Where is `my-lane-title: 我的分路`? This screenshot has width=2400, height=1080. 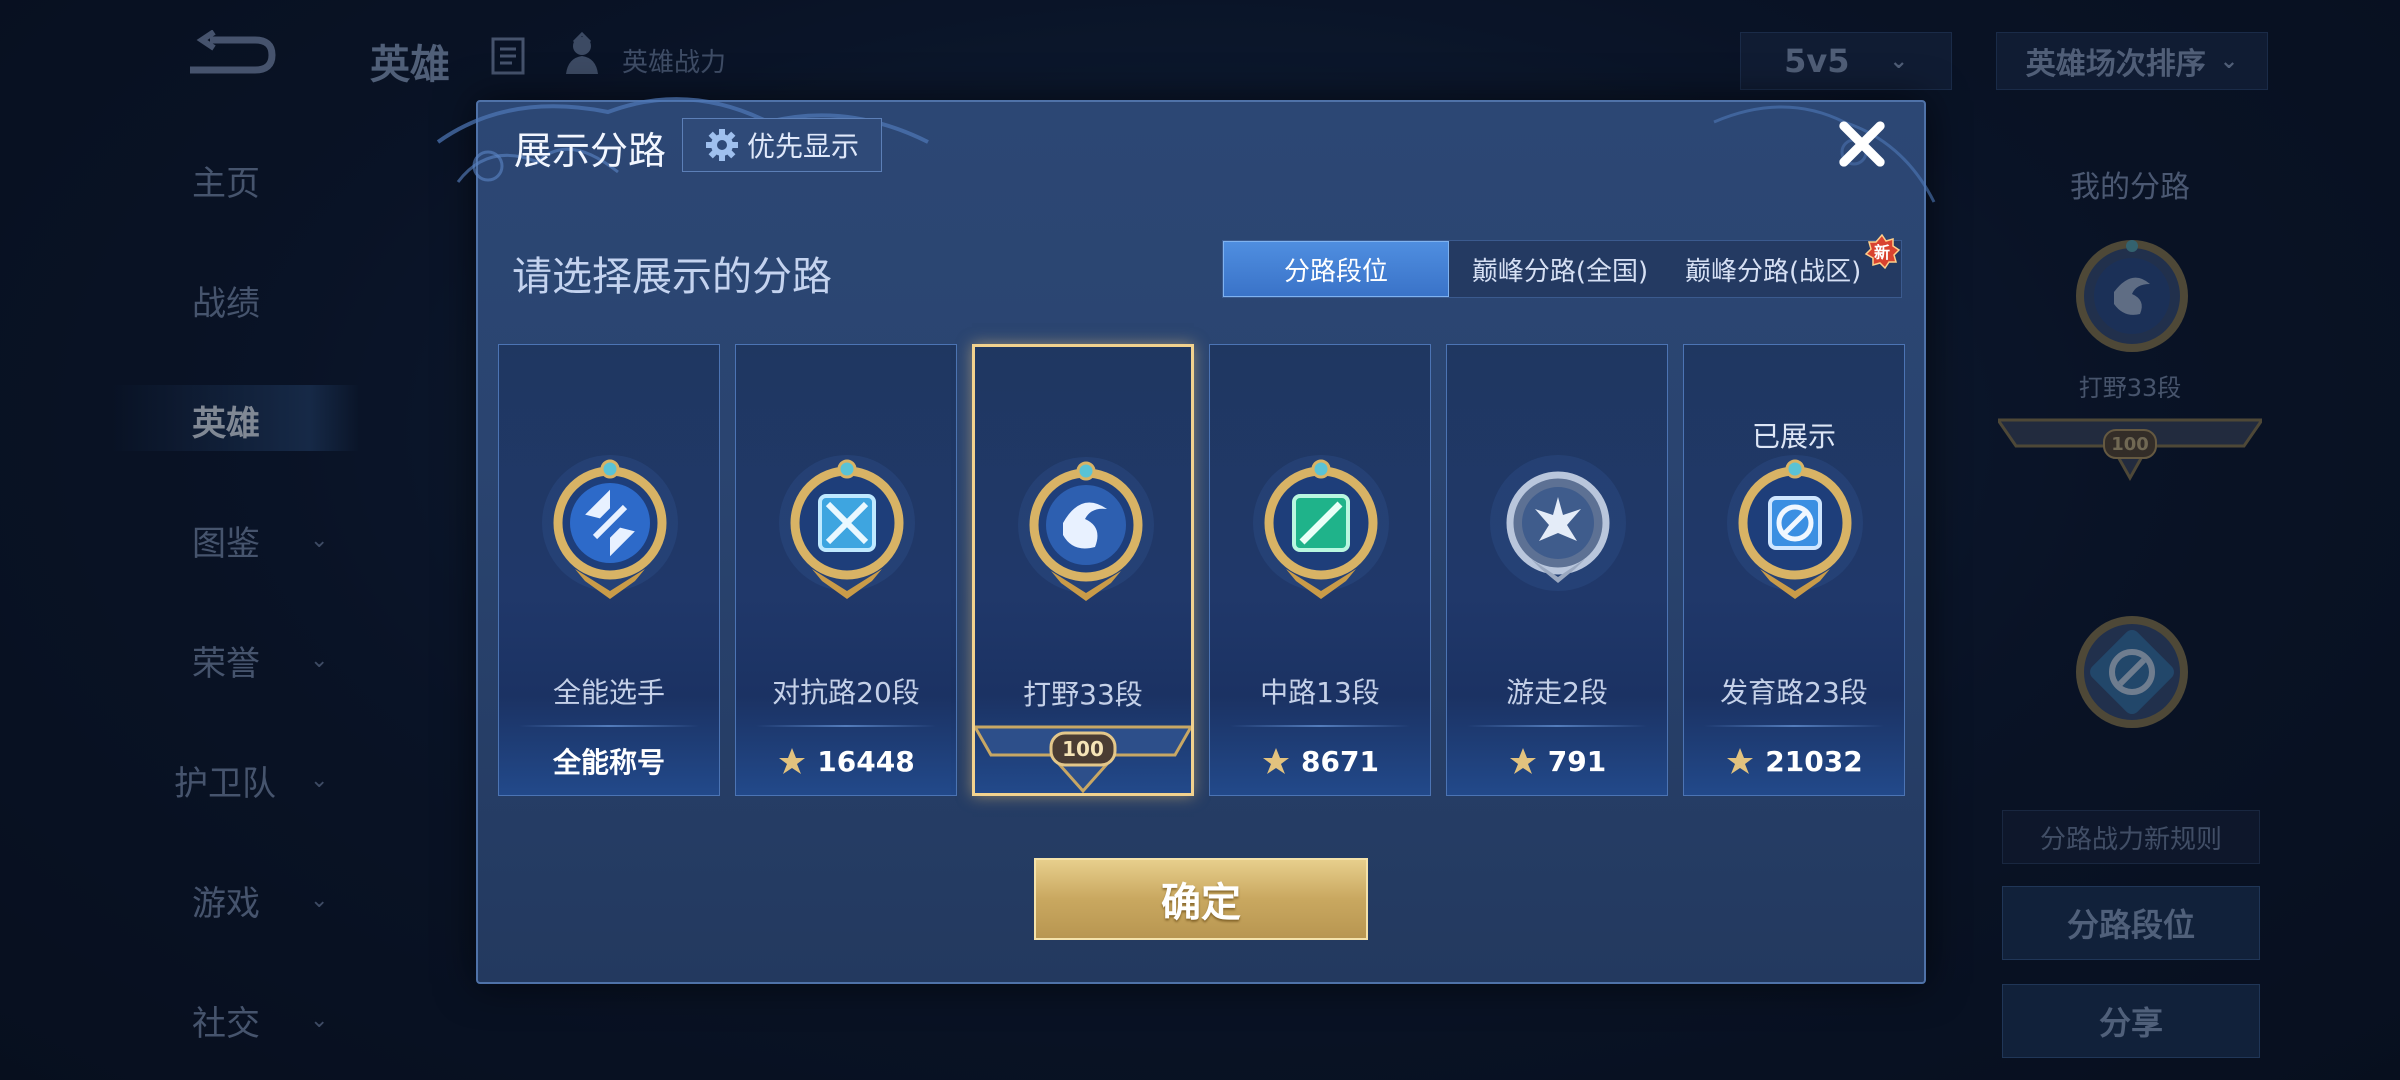 my-lane-title: 我的分路 is located at coordinates (2130, 187).